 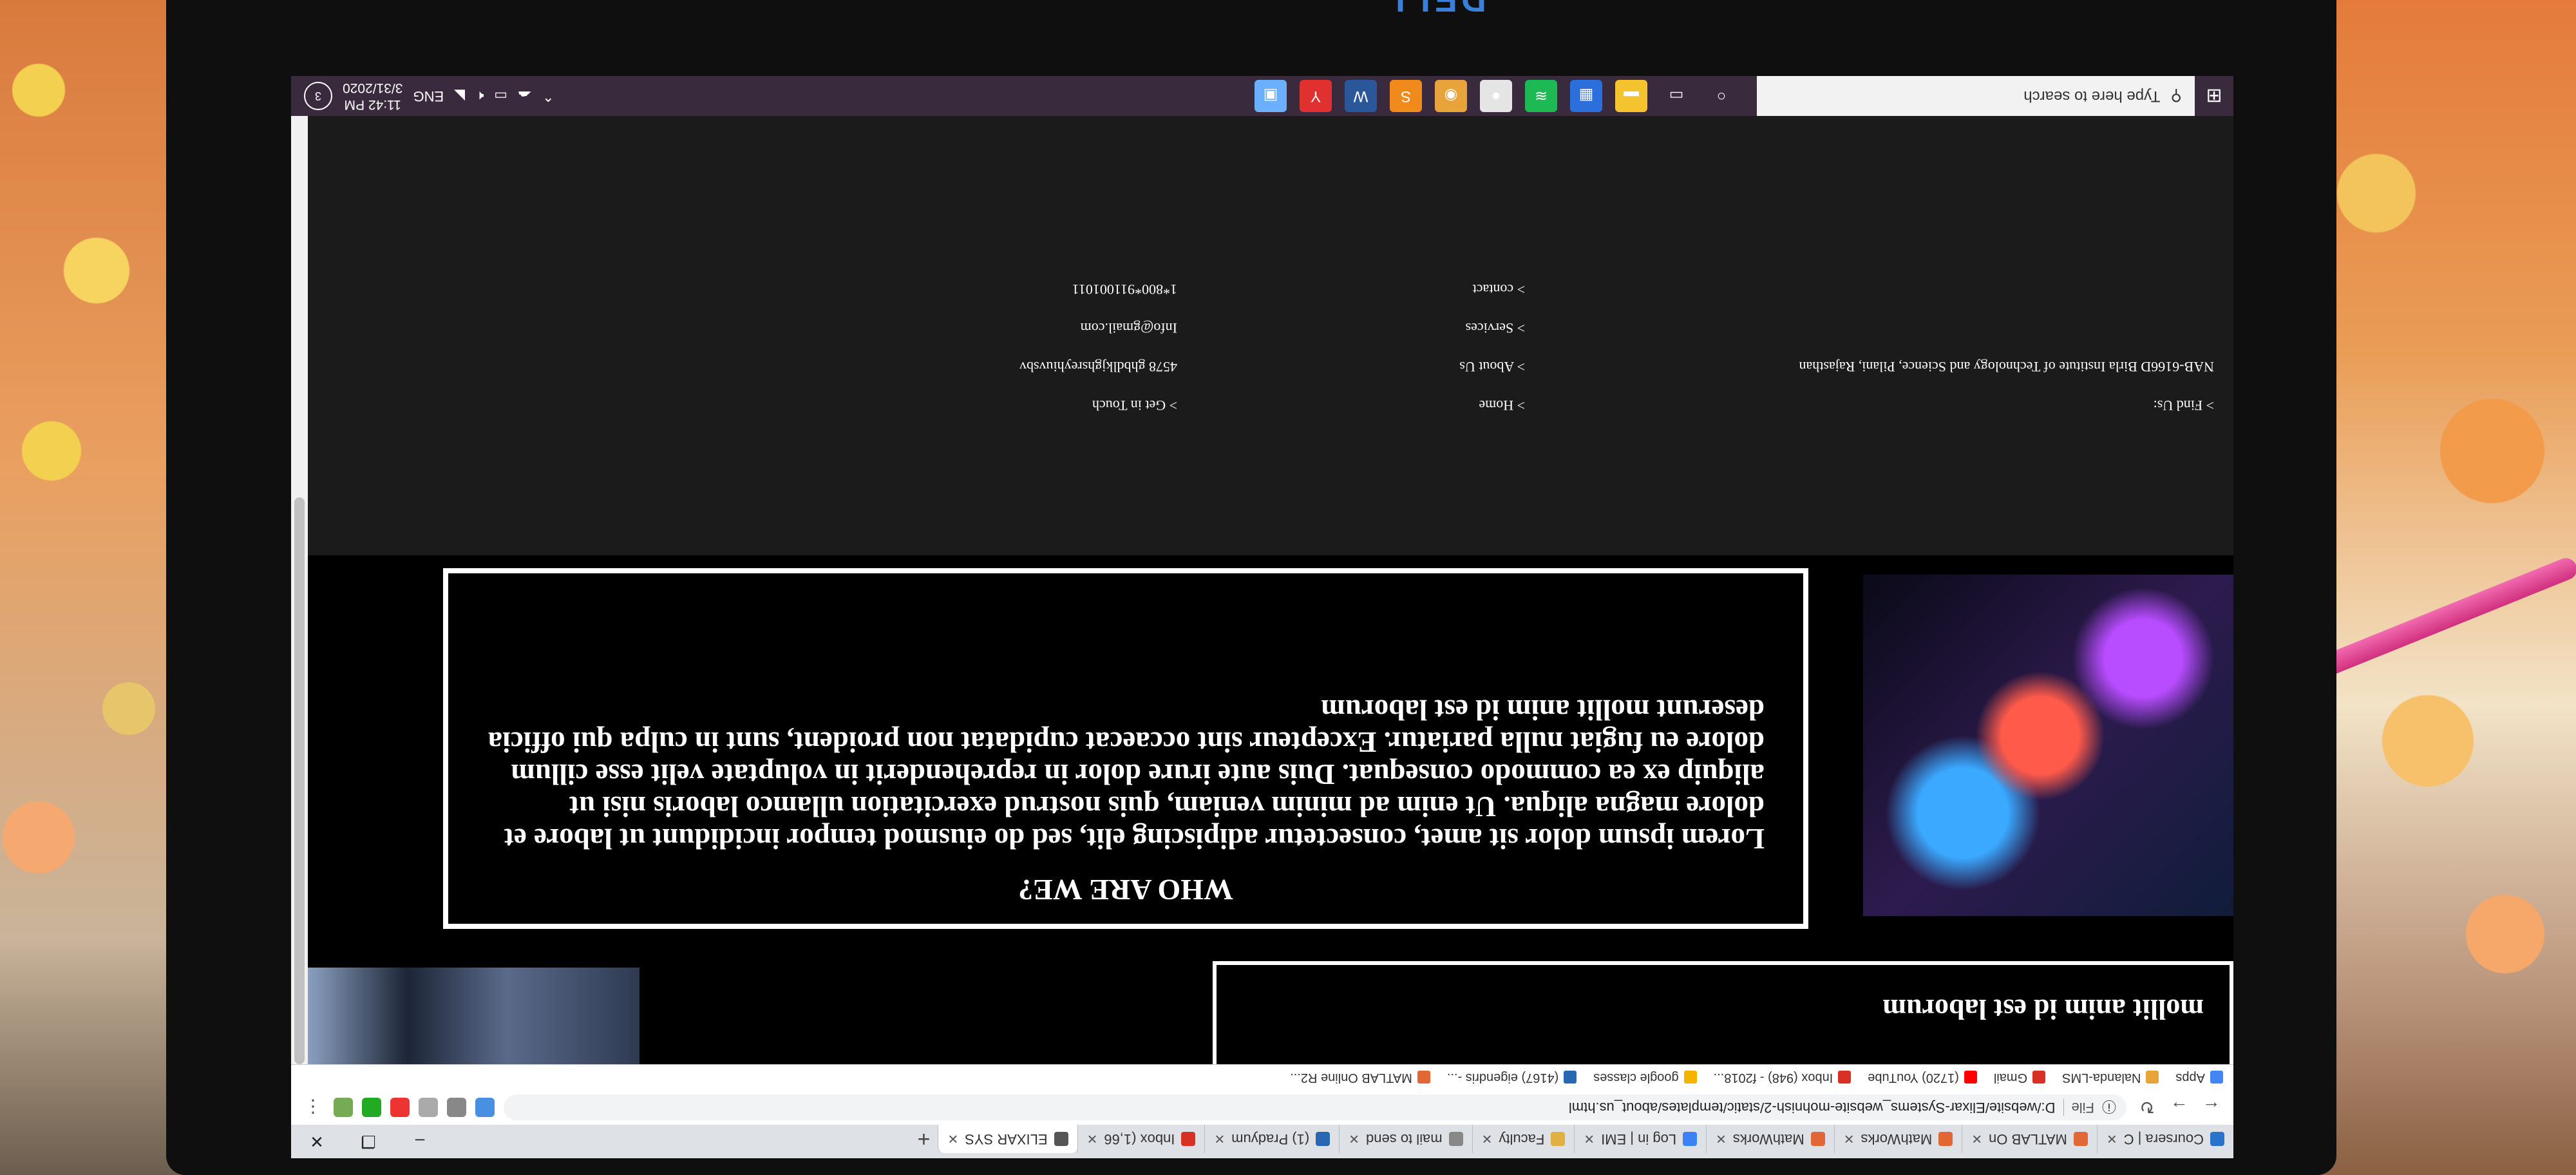 I want to click on contact-address: 4578 ghbdlkjghsreyhiuvsbv, so click(x=1098, y=367).